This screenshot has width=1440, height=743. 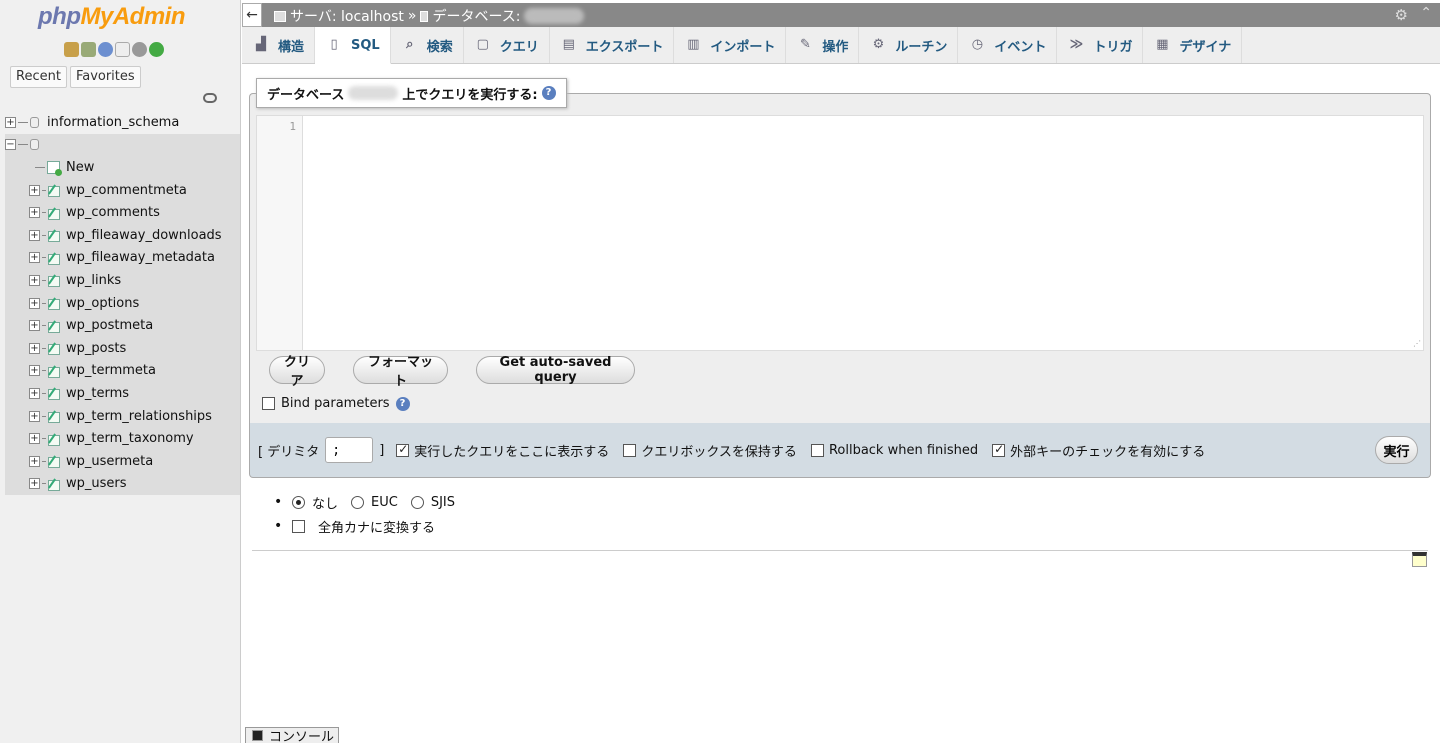 What do you see at coordinates (1193, 45) in the screenshot?
I see `tab-designer: ▦ デザイナ` at bounding box center [1193, 45].